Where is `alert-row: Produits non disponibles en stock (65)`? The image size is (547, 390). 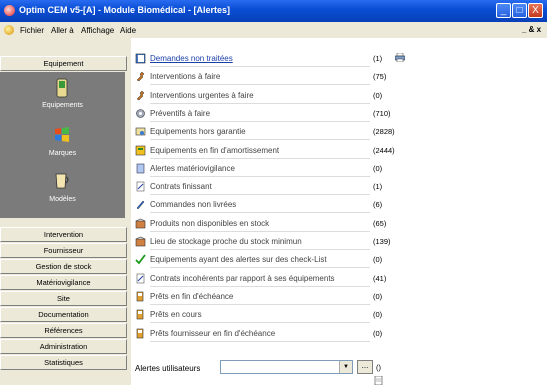
alert-row: Produits non disponibles en stock (65) is located at coordinates (331, 224).